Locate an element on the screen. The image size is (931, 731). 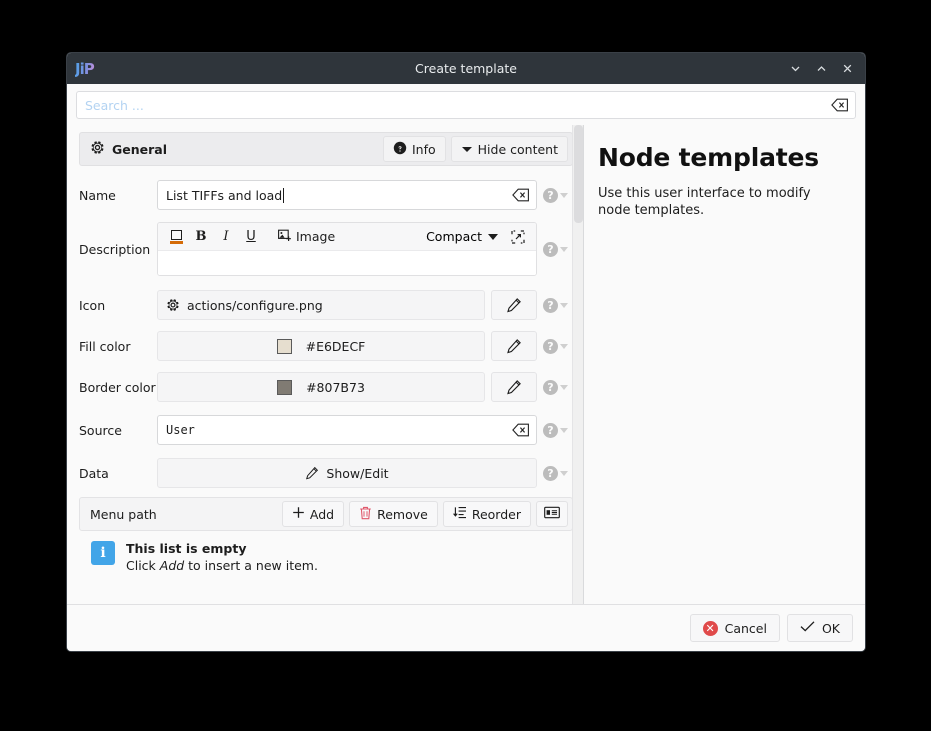
icon-path-field: actions/configure.png is located at coordinates (321, 305).